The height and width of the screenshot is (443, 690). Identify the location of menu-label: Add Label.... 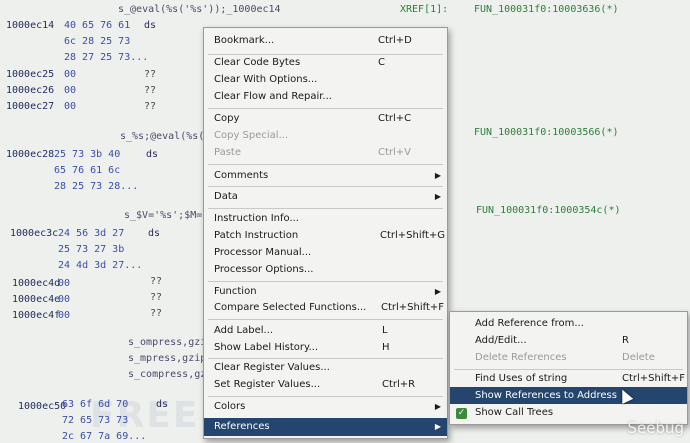
(244, 330).